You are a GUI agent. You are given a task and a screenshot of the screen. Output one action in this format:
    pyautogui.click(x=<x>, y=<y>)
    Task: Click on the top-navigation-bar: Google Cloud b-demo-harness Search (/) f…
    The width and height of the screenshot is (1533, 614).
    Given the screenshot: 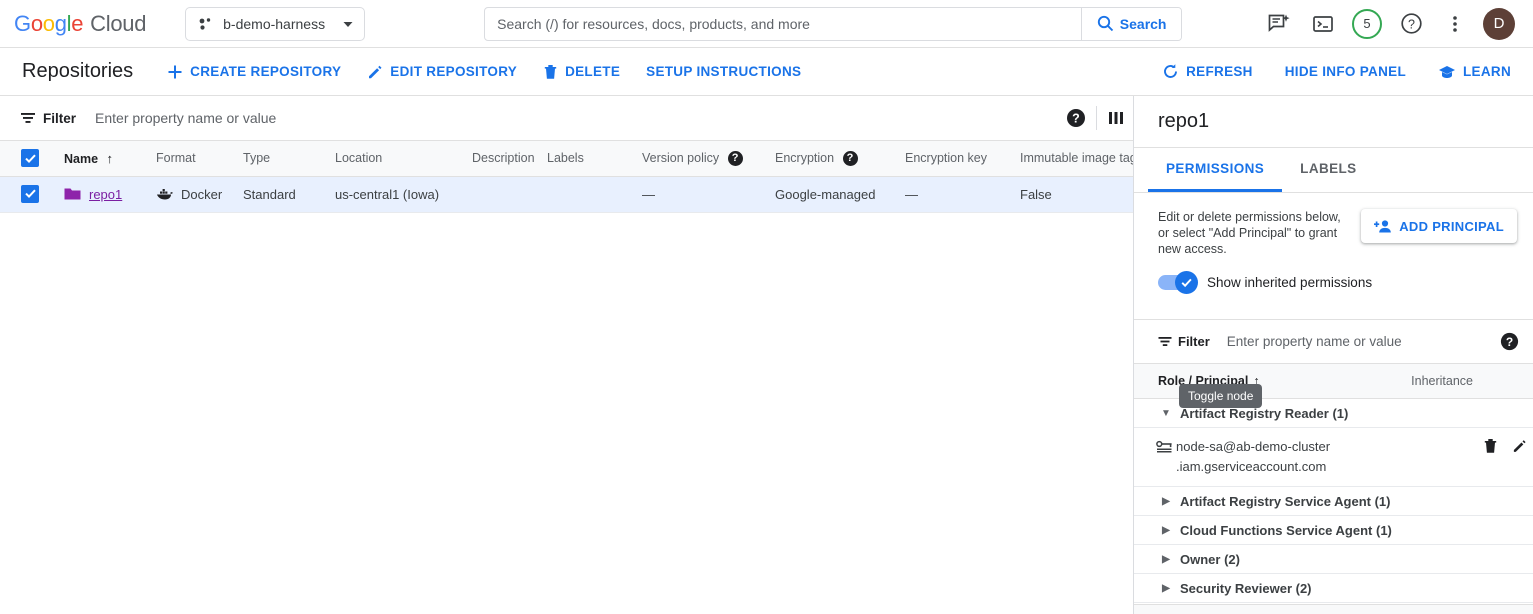 What is the action you would take?
    pyautogui.click(x=766, y=24)
    